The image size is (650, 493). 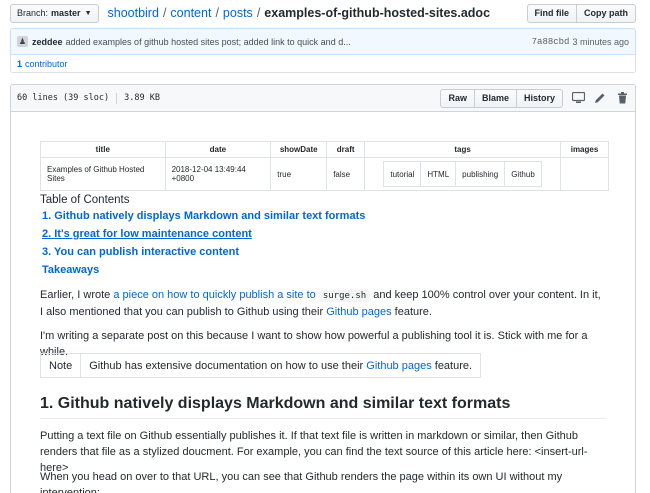 What do you see at coordinates (346, 149) in the screenshot?
I see `table-header: draft` at bounding box center [346, 149].